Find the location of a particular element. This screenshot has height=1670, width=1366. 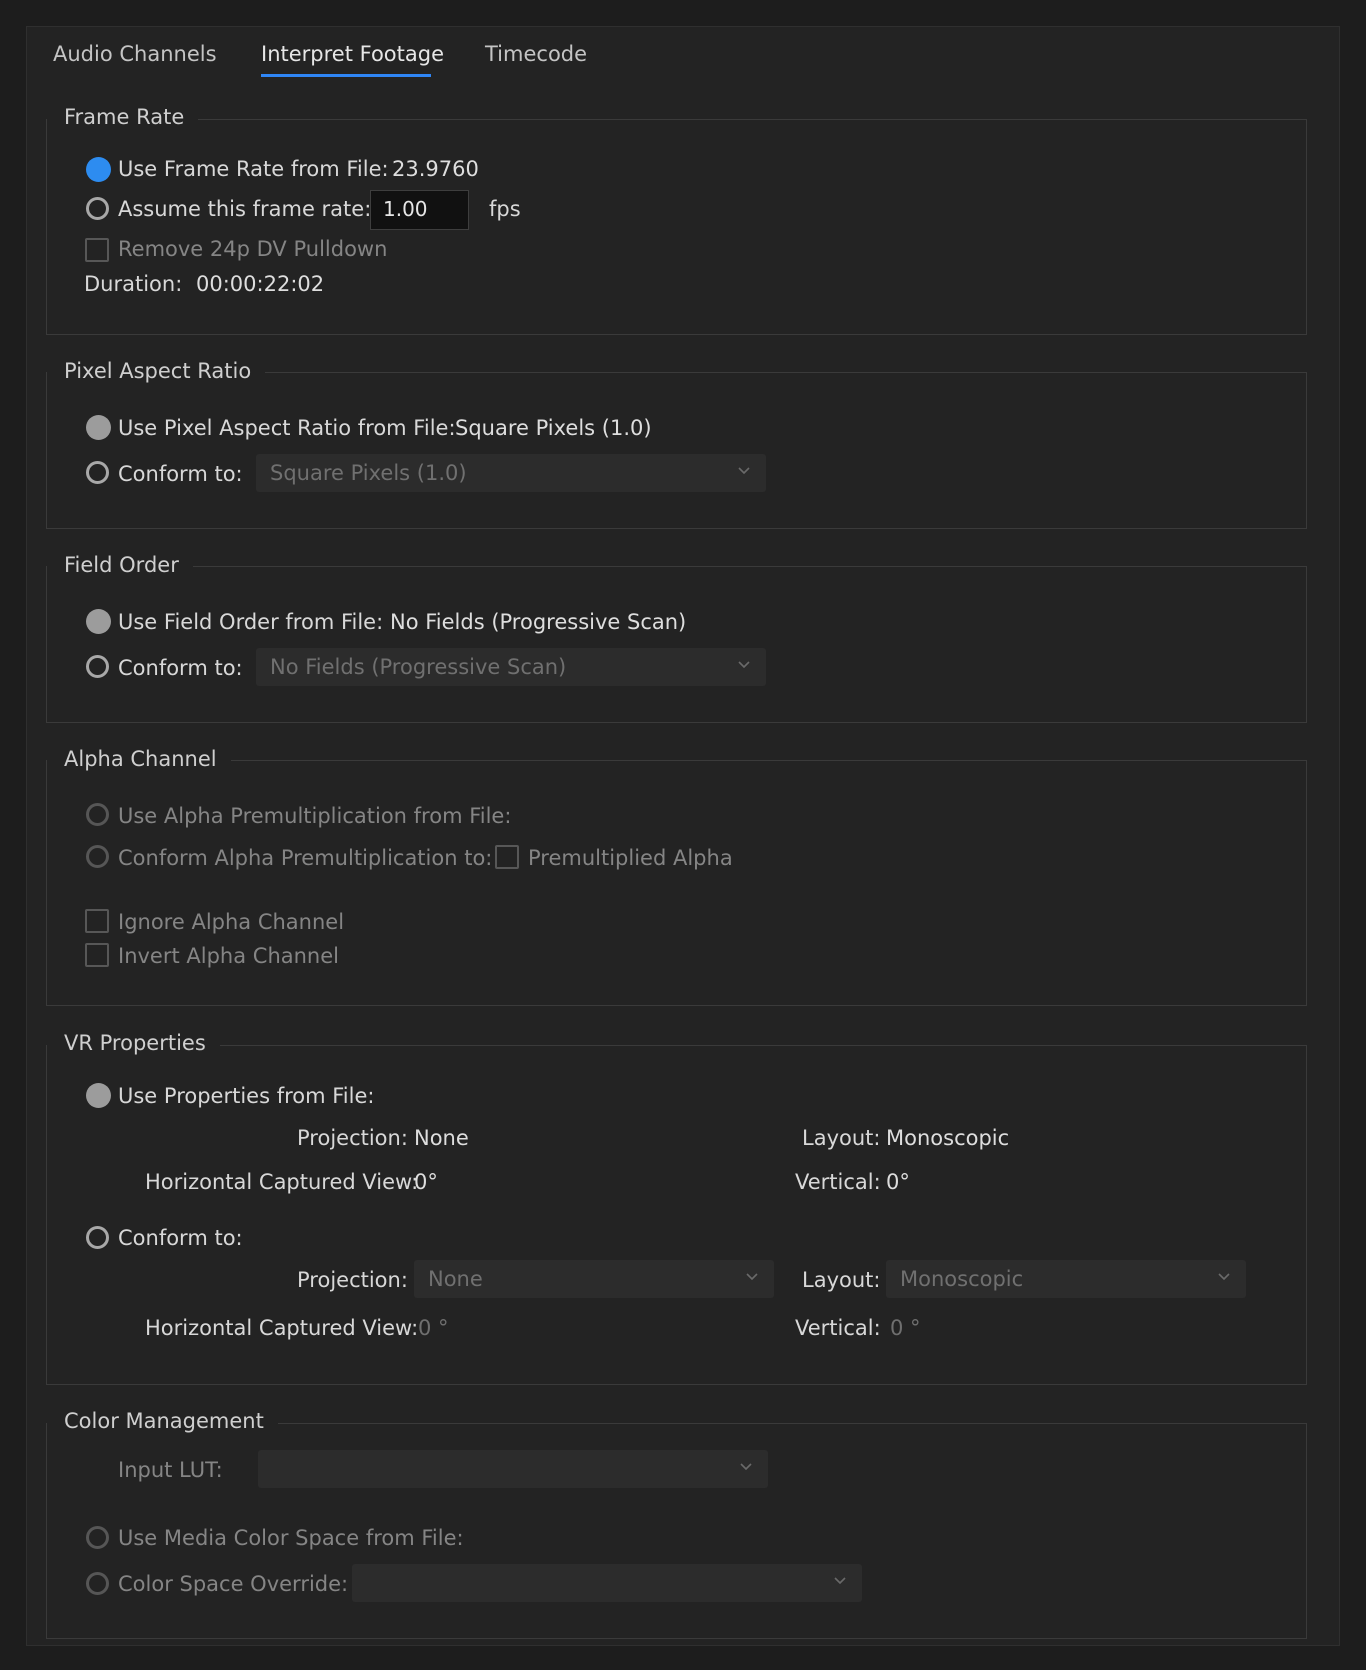

vr-conform-layout-selected: Monoscopic is located at coordinates (962, 1279).